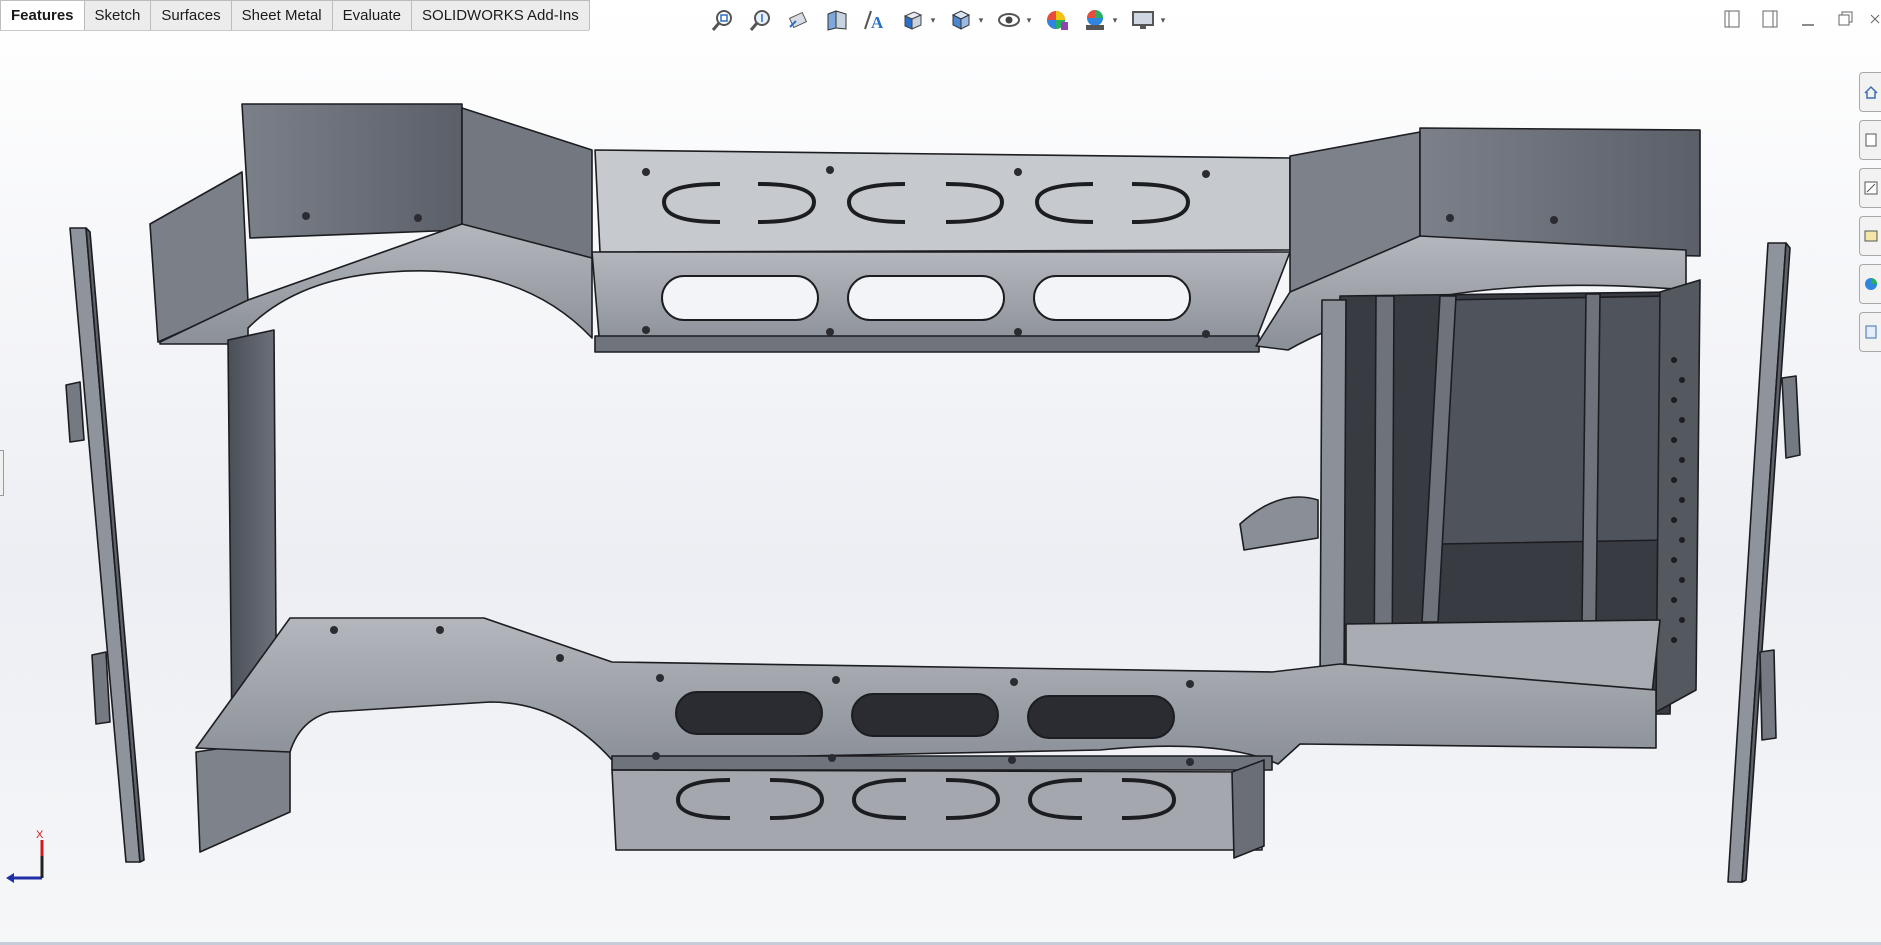 The height and width of the screenshot is (945, 1881). I want to click on home-icon, so click(1870, 92).